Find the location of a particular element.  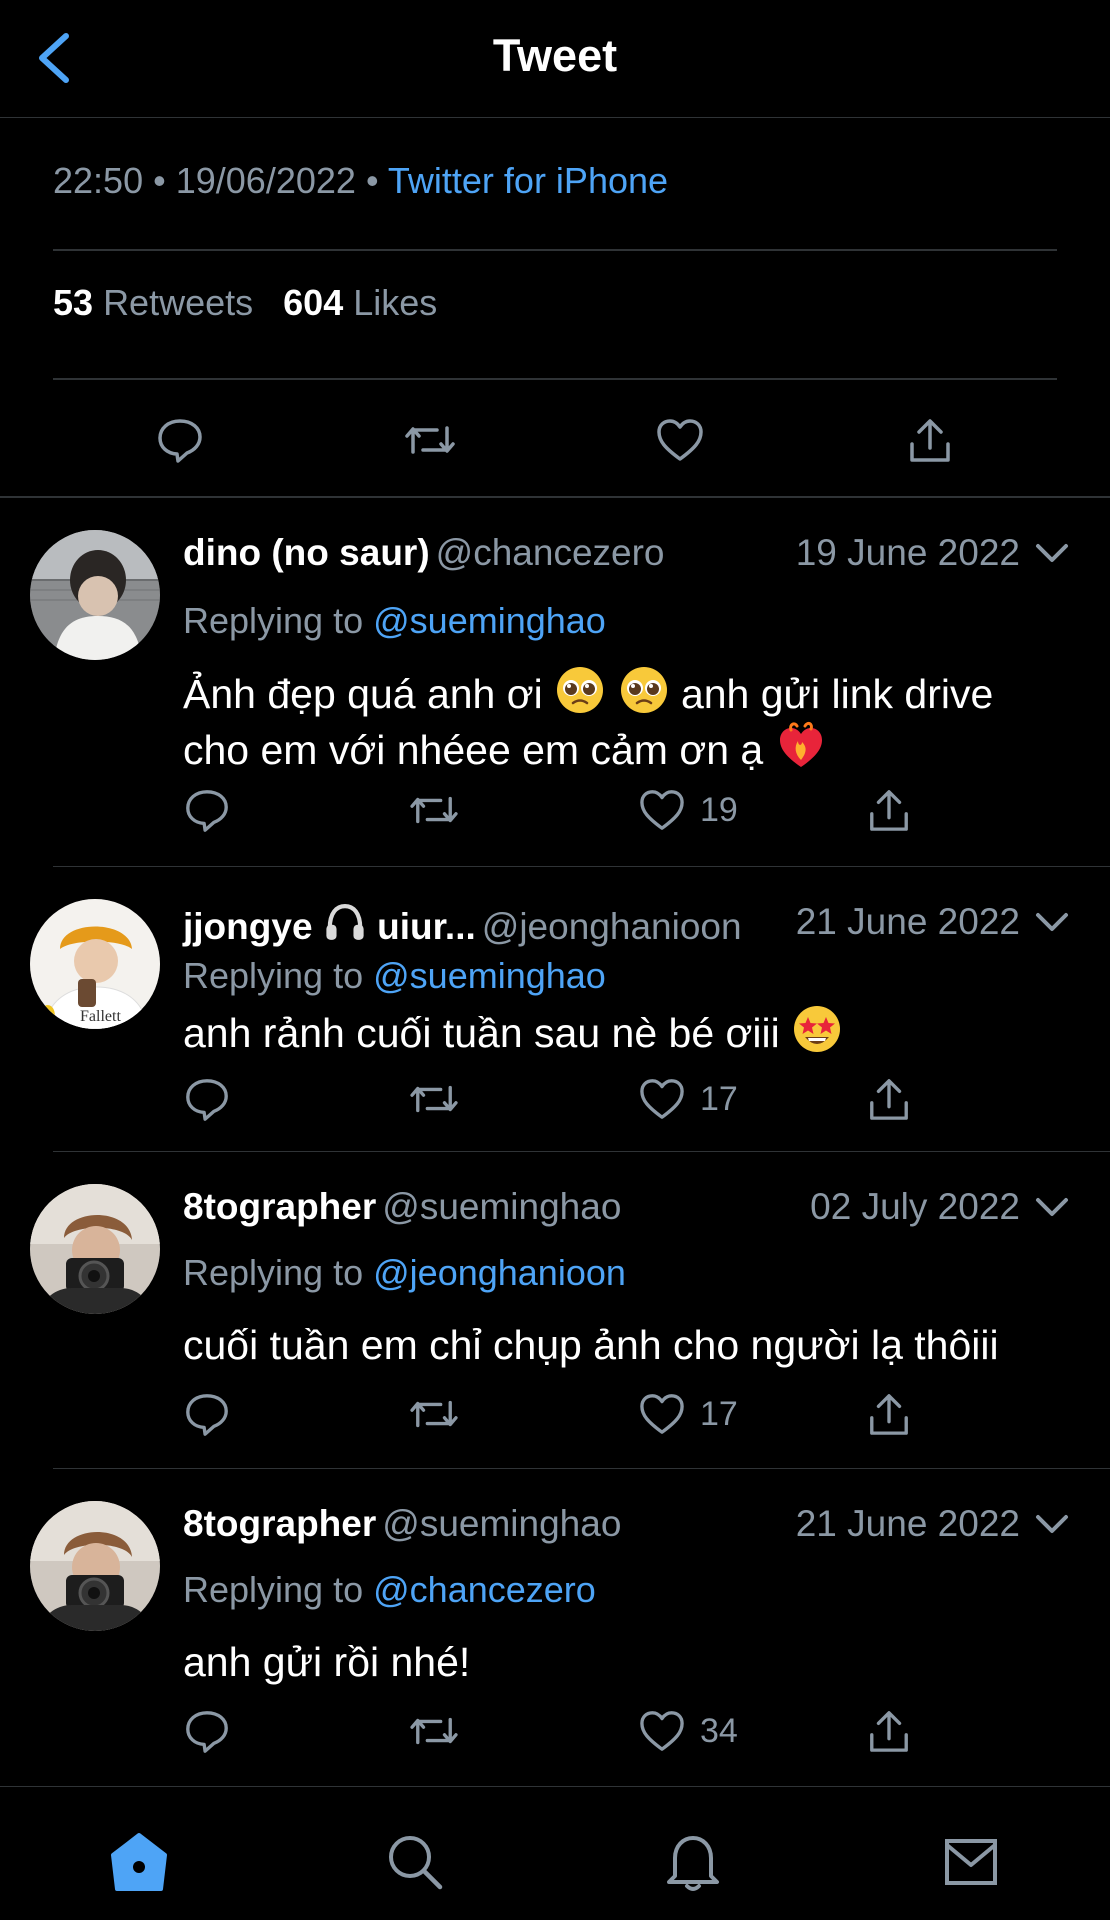

like-button: 34 is located at coordinates (688, 1731).